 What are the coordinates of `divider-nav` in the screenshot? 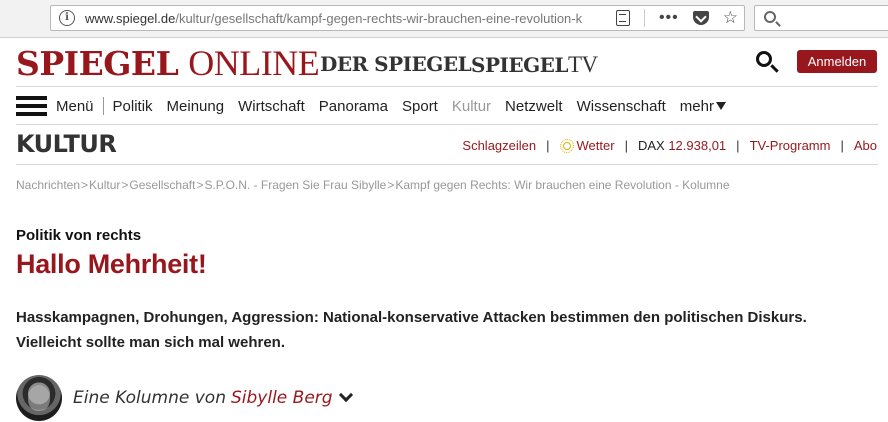 It's located at (447, 124).